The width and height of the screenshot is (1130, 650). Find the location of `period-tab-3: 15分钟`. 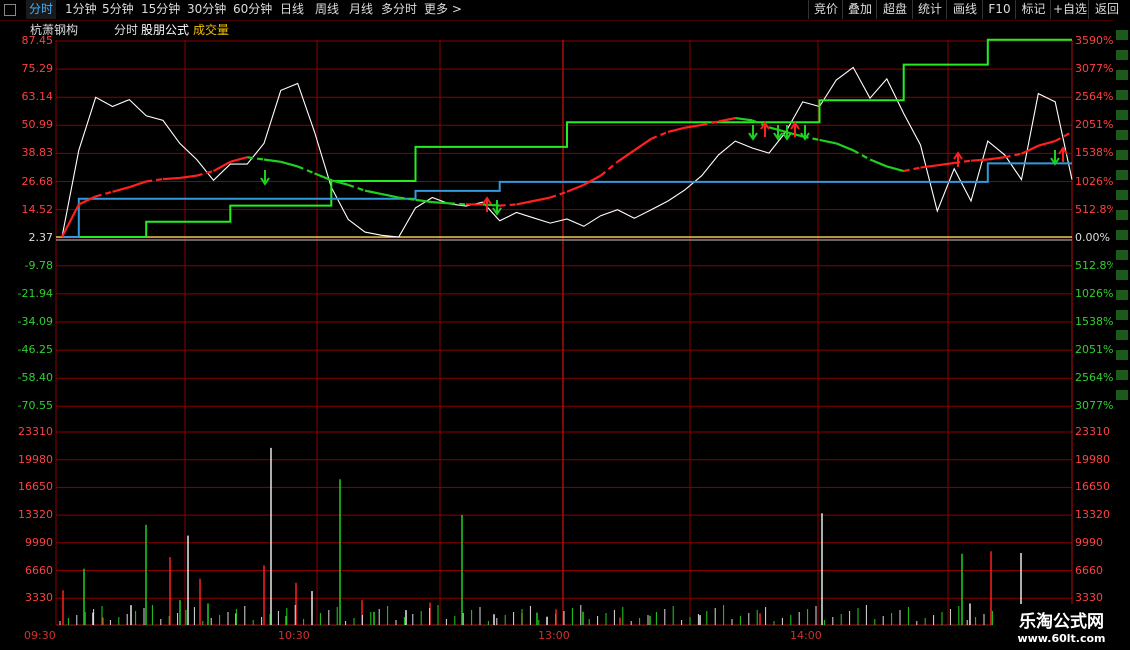

period-tab-3: 15分钟 is located at coordinates (160, 9).